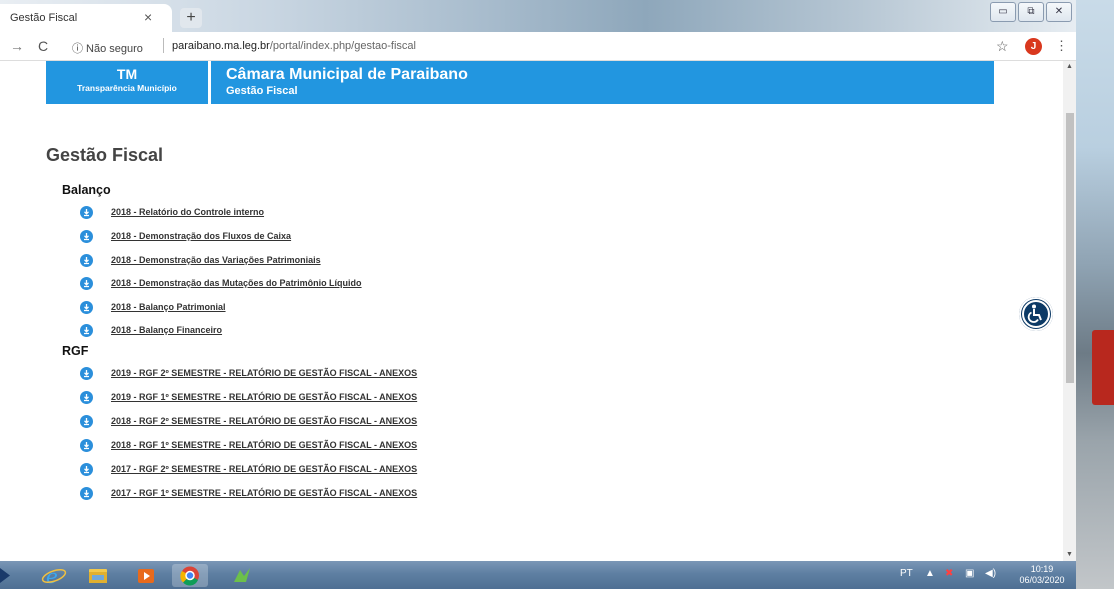 This screenshot has height=592, width=1114. What do you see at coordinates (17, 46) in the screenshot?
I see `forward-arrow-icon: →` at bounding box center [17, 46].